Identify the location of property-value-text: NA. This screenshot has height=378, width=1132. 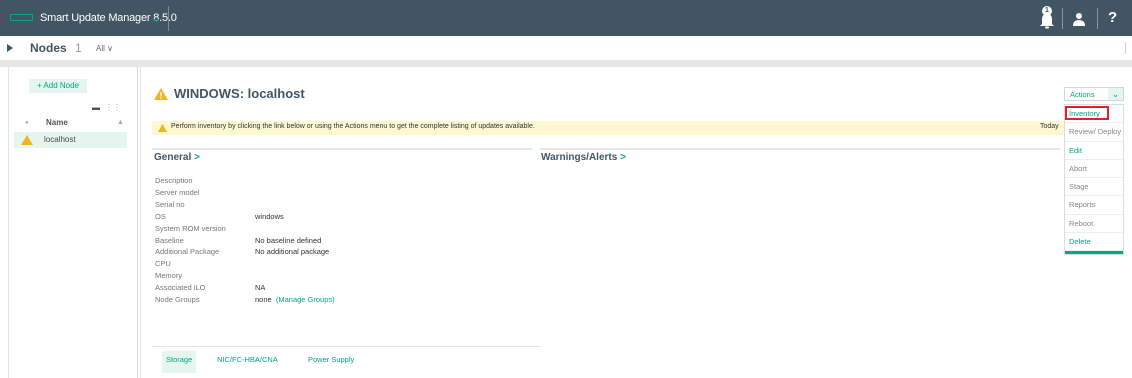
(260, 288).